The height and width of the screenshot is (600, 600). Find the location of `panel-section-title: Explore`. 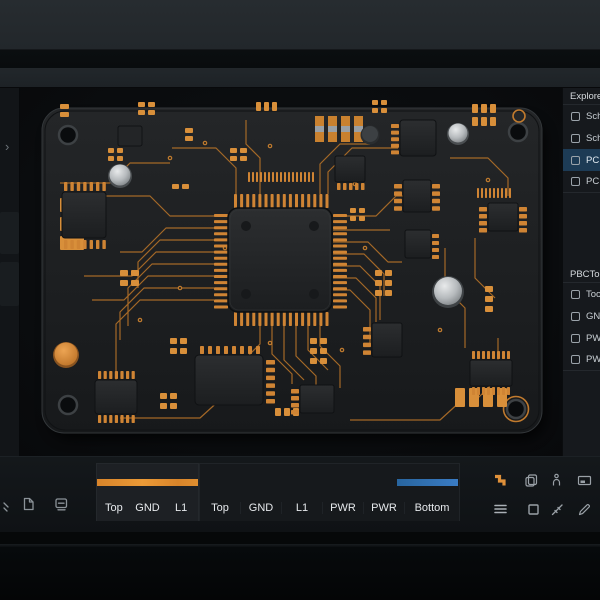

panel-section-title: Explore is located at coordinates (581, 96).